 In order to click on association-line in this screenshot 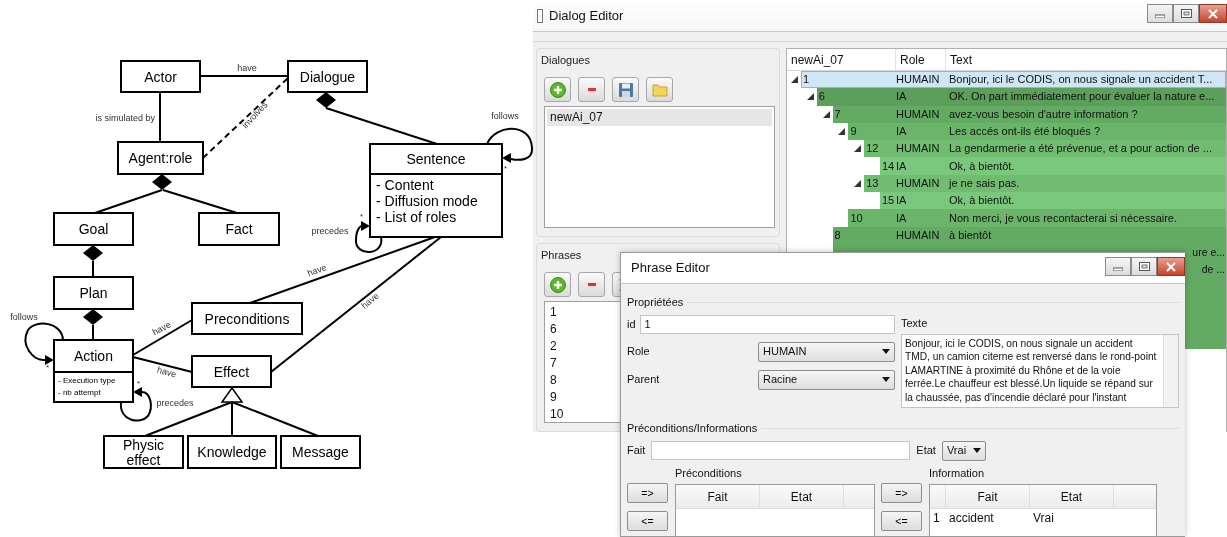, I will do `click(160, 117)`.